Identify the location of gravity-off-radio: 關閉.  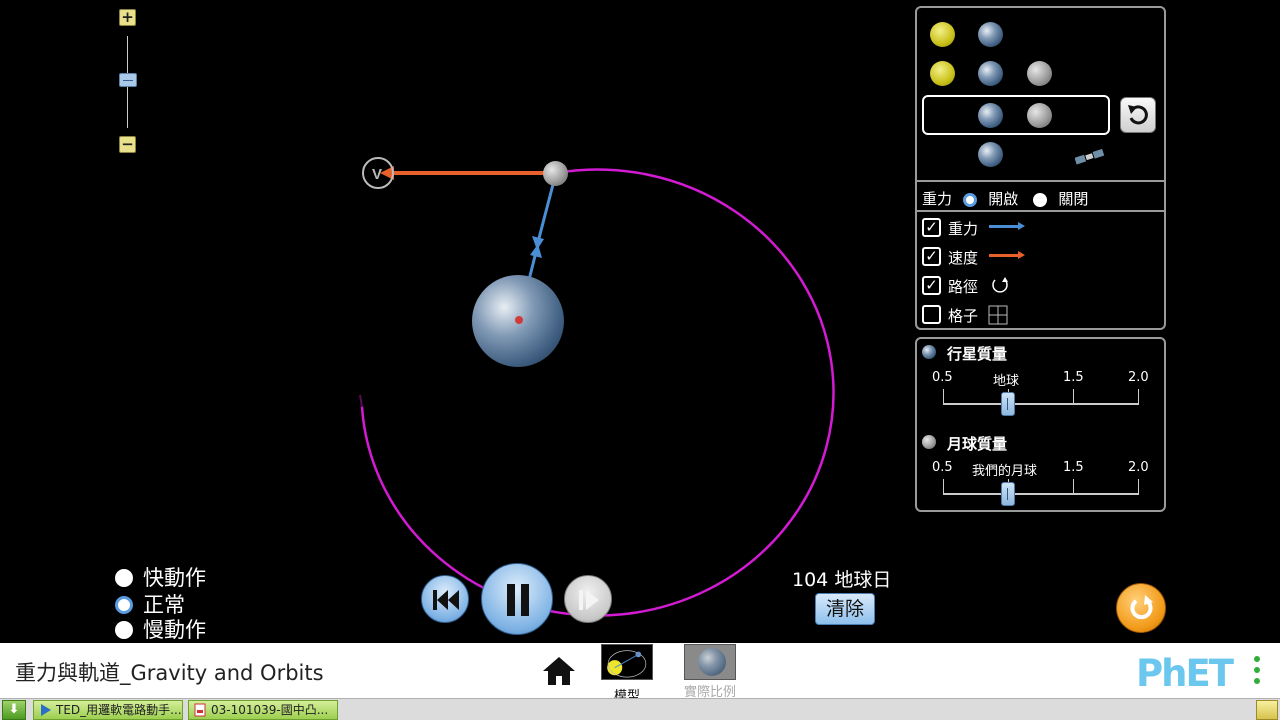
(1060, 198).